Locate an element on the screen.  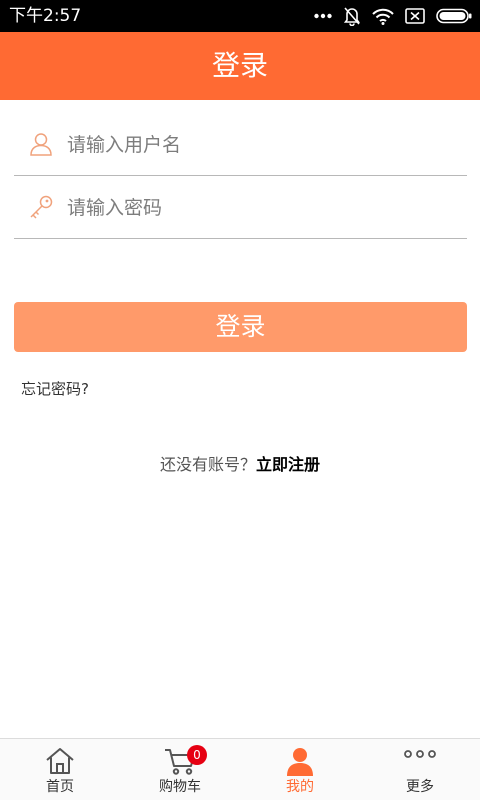
app-header: 登录 is located at coordinates (240, 66).